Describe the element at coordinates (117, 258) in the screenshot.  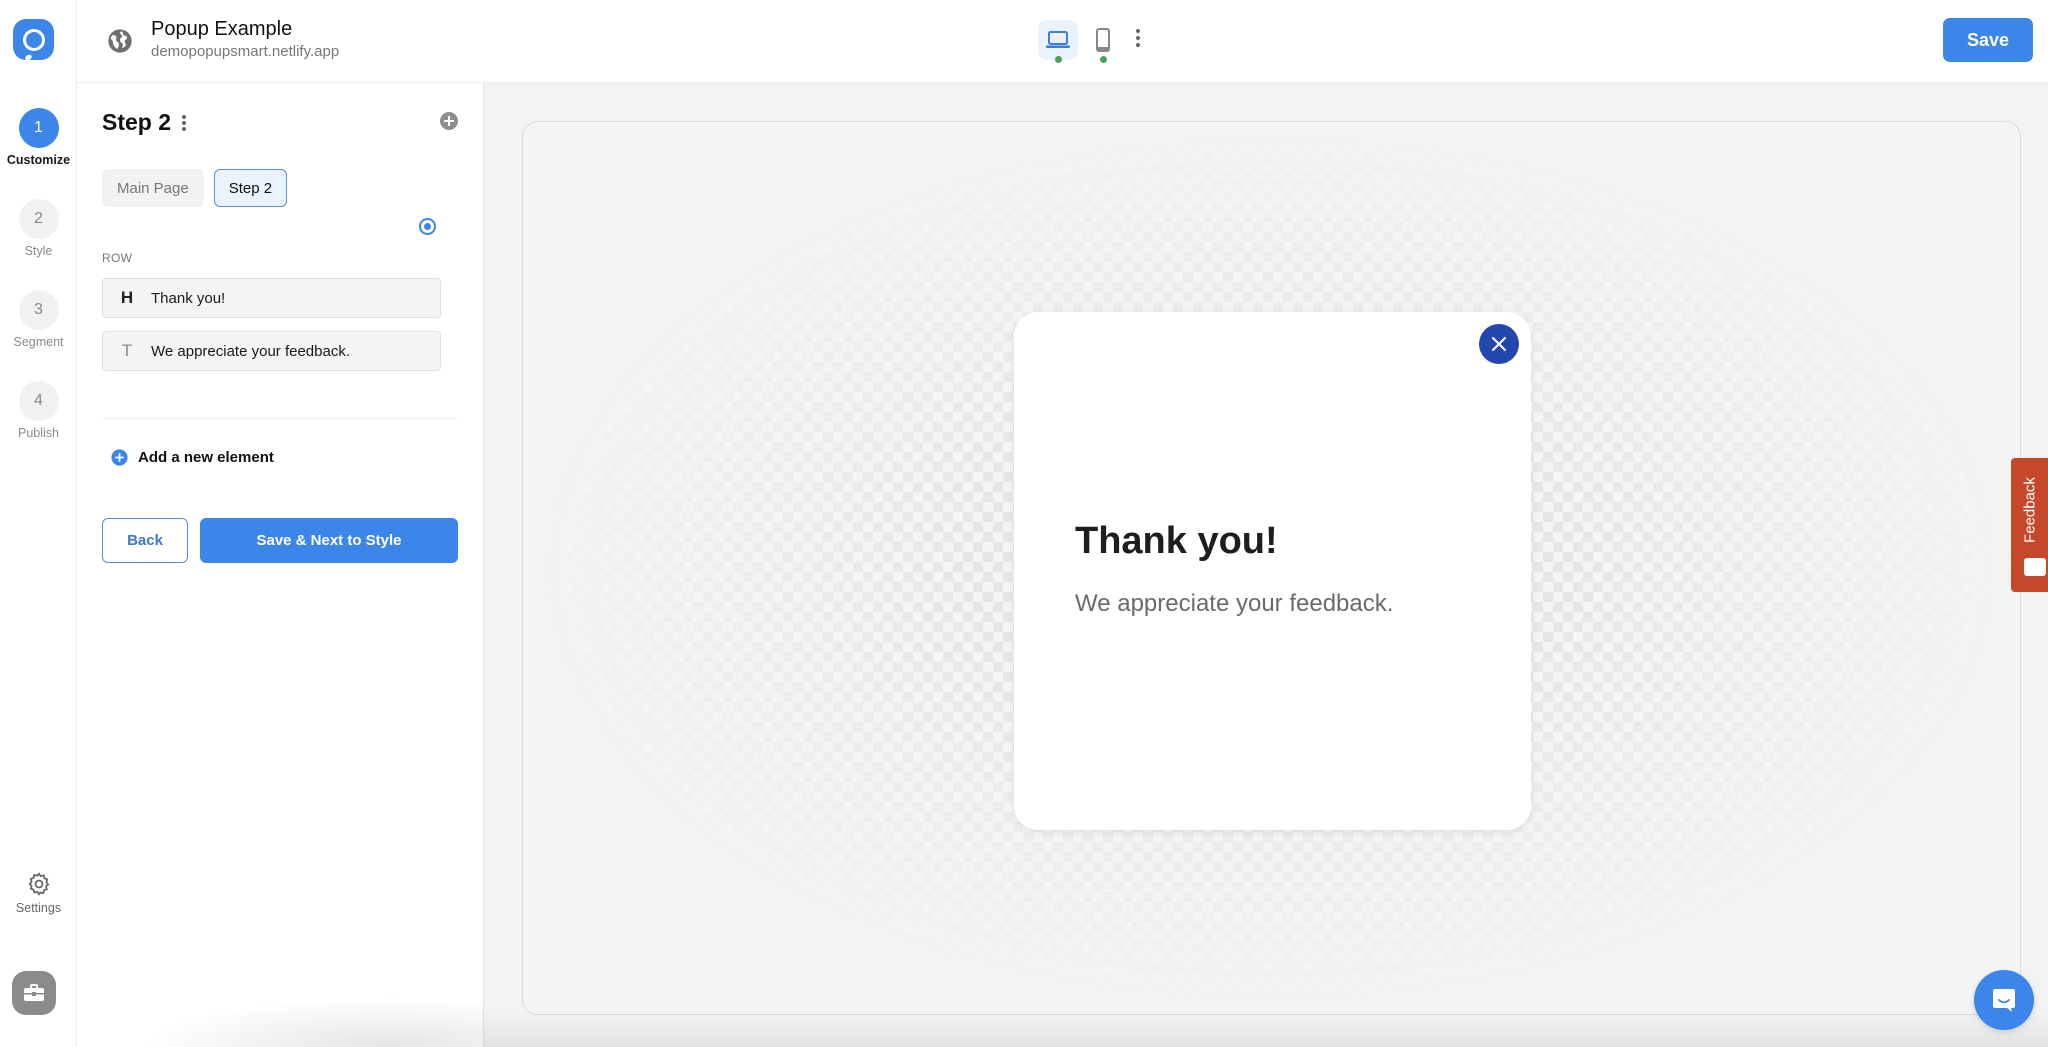
I see `row-label: ROW` at that location.